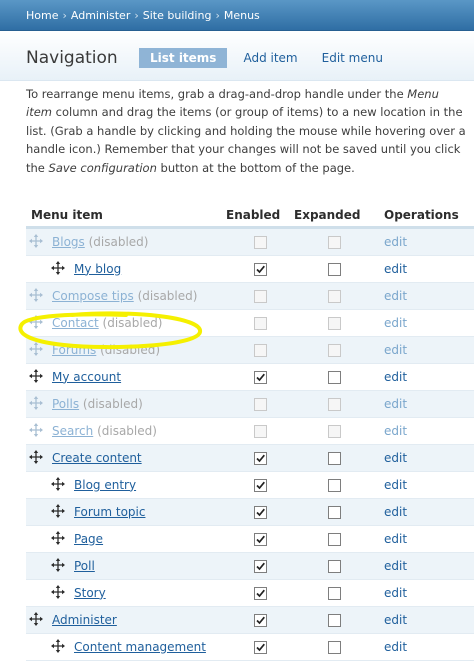  What do you see at coordinates (75, 323) in the screenshot?
I see `menu-item-link: Contact` at bounding box center [75, 323].